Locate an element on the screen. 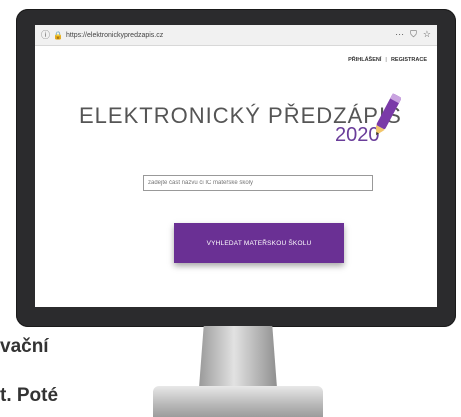 This screenshot has width=461, height=417. shield-icon: ⛉ is located at coordinates (413, 34).